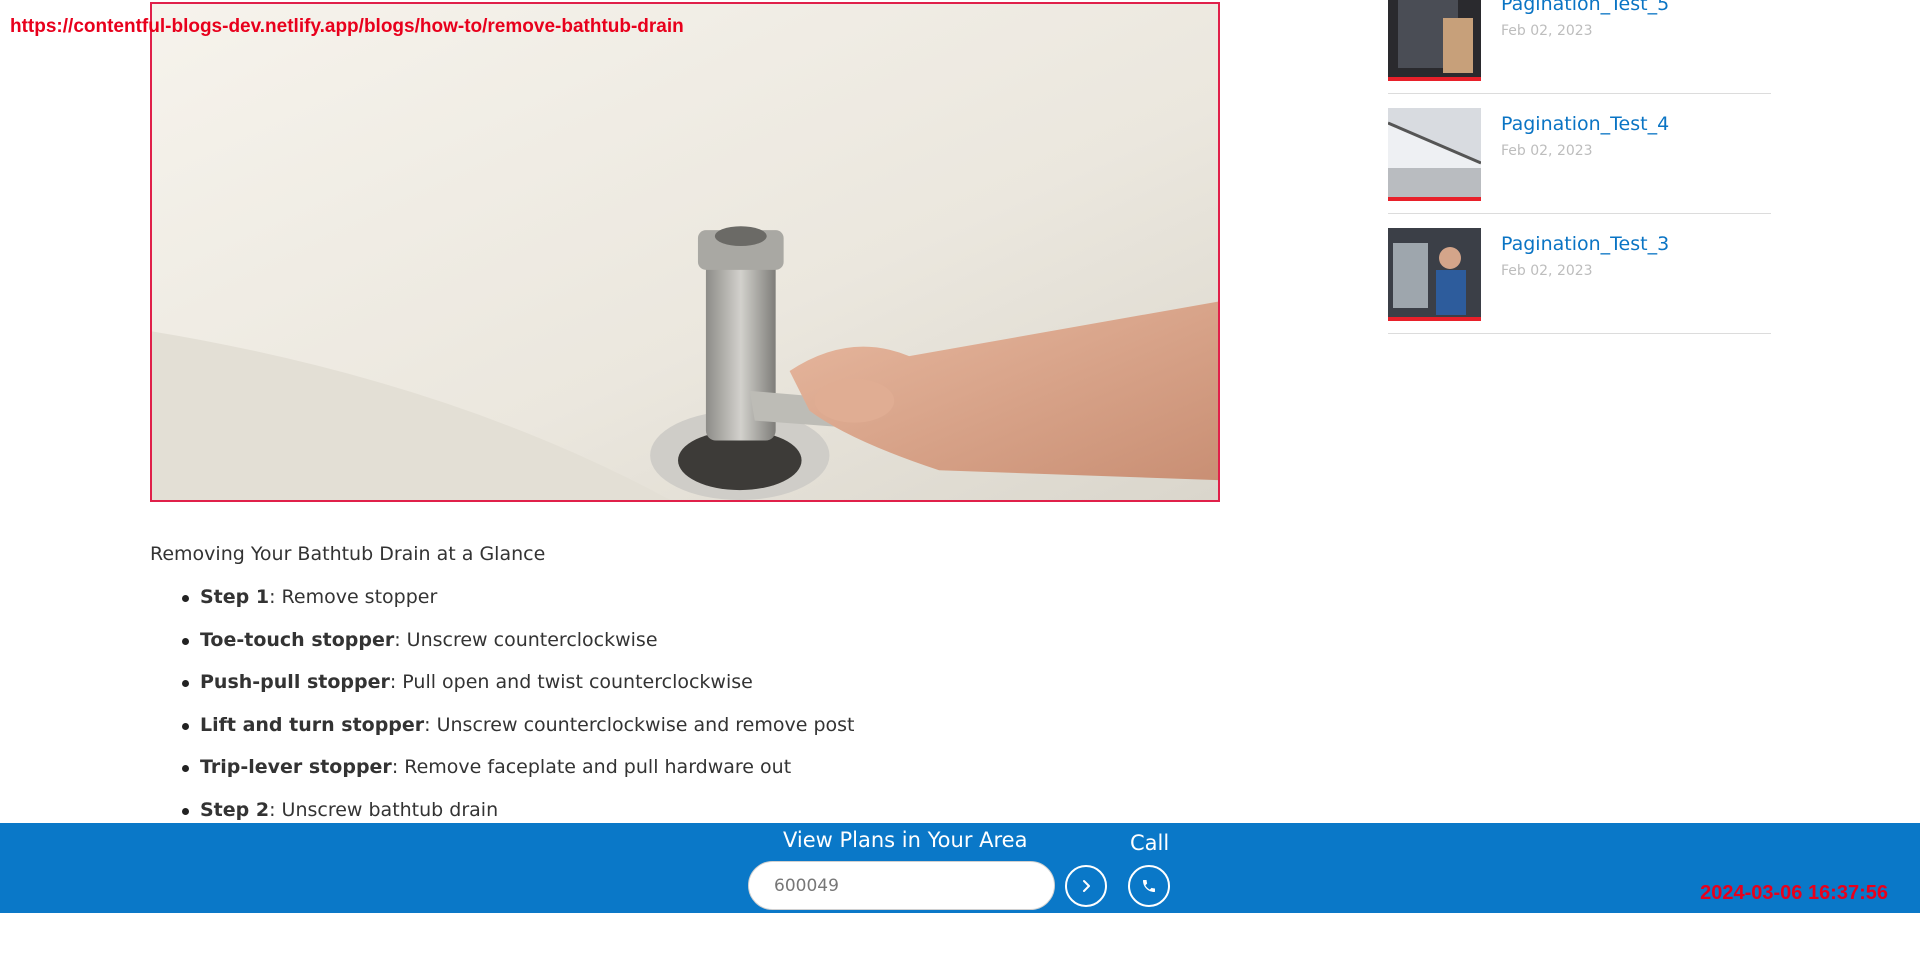 The width and height of the screenshot is (1920, 963). I want to click on step-term: Trip-lever stopper, so click(296, 767).